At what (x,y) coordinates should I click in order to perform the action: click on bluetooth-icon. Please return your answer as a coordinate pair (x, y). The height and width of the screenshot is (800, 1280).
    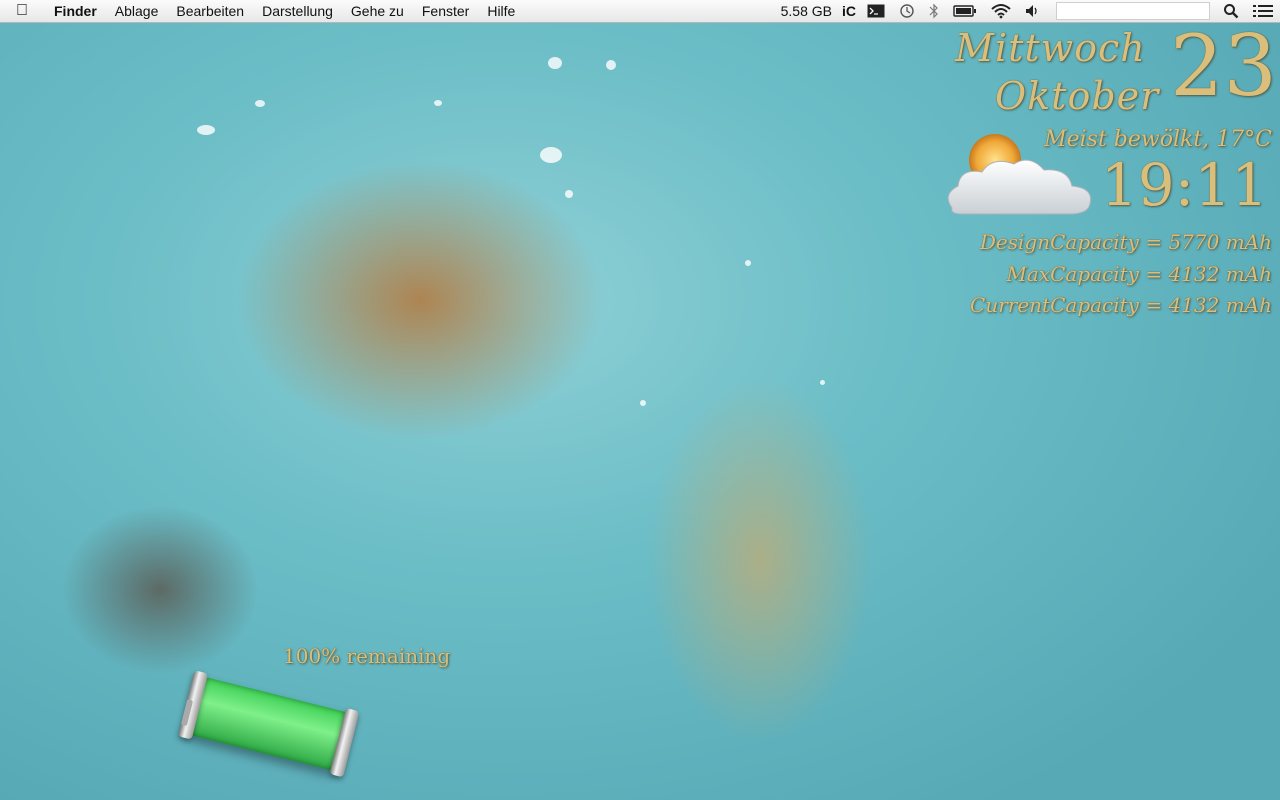
    Looking at the image, I should click on (934, 11).